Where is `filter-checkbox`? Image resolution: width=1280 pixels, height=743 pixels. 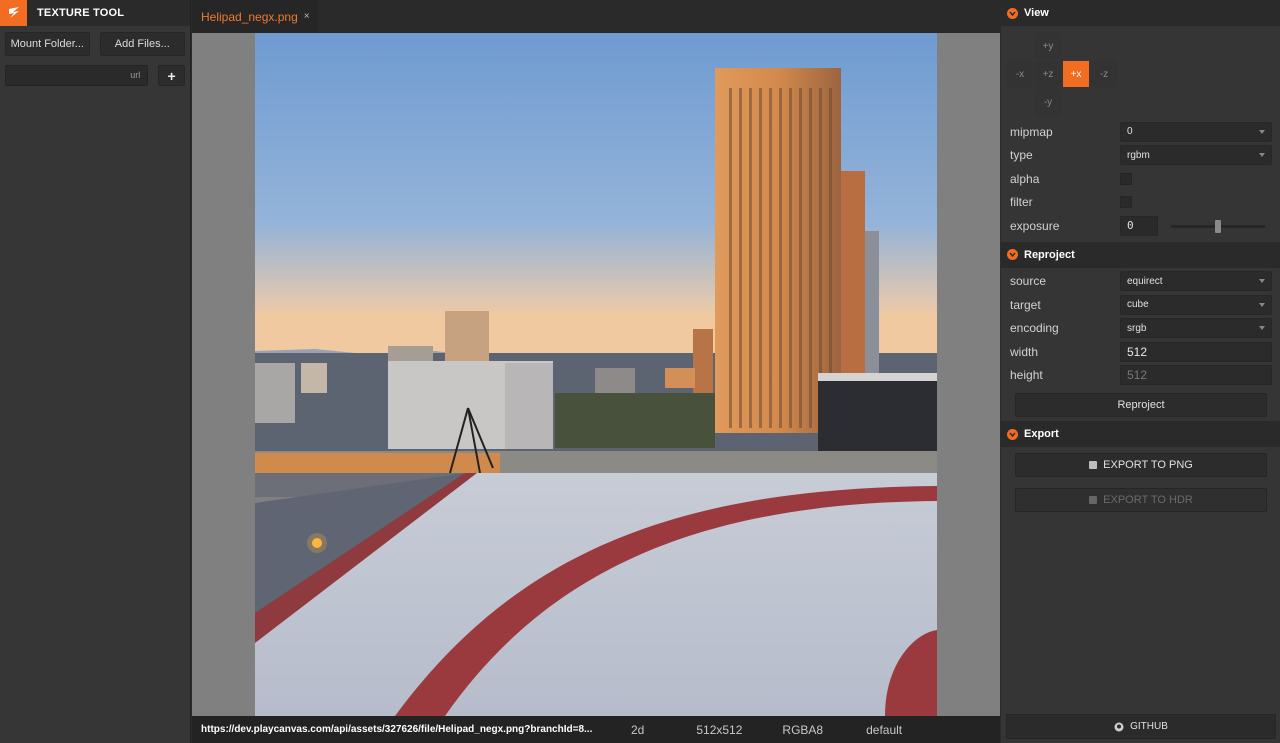
filter-checkbox is located at coordinates (1126, 202).